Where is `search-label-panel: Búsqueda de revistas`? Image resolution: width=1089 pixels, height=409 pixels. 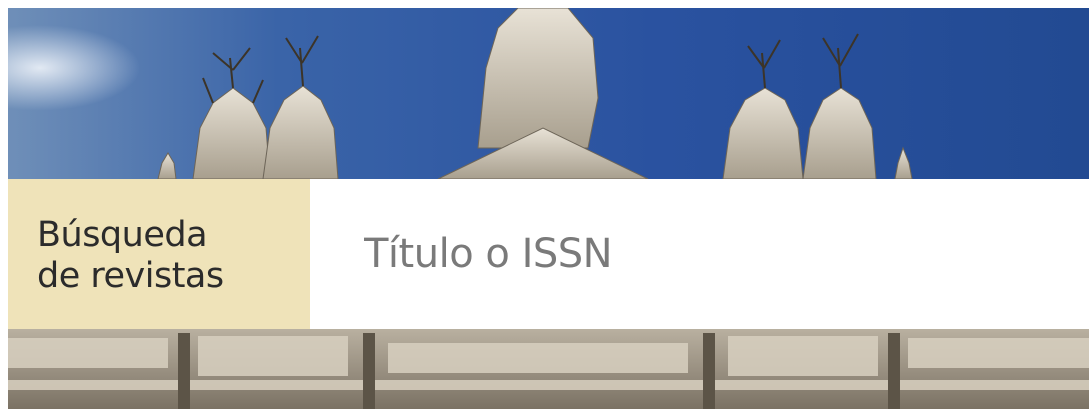 search-label-panel: Búsqueda de revistas is located at coordinates (159, 254).